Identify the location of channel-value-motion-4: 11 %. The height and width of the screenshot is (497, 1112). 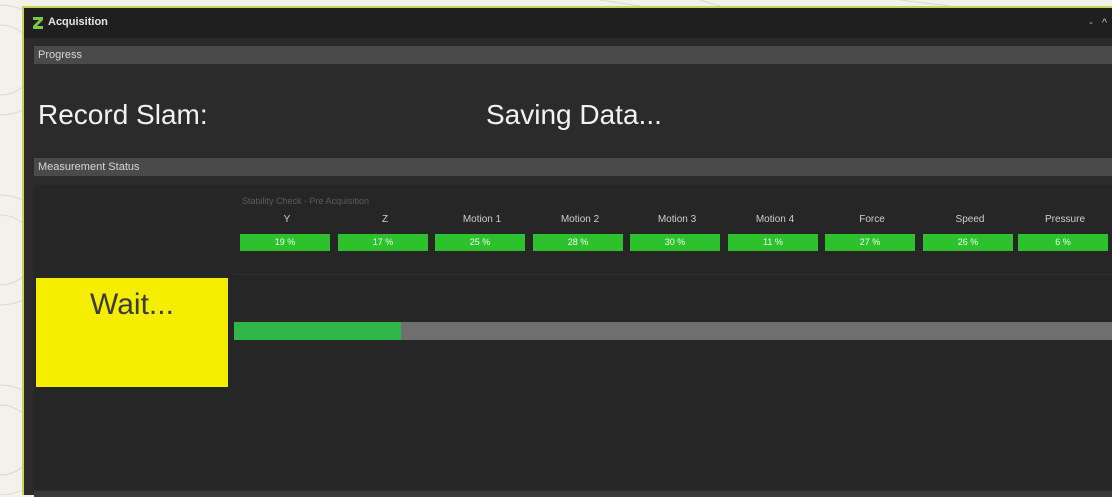
(773, 242).